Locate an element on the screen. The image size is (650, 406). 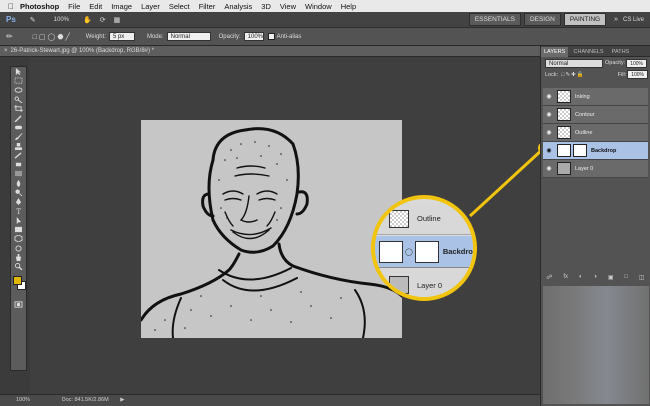
layer-row-outline: ◉ Outline is located at coordinates (595, 133).